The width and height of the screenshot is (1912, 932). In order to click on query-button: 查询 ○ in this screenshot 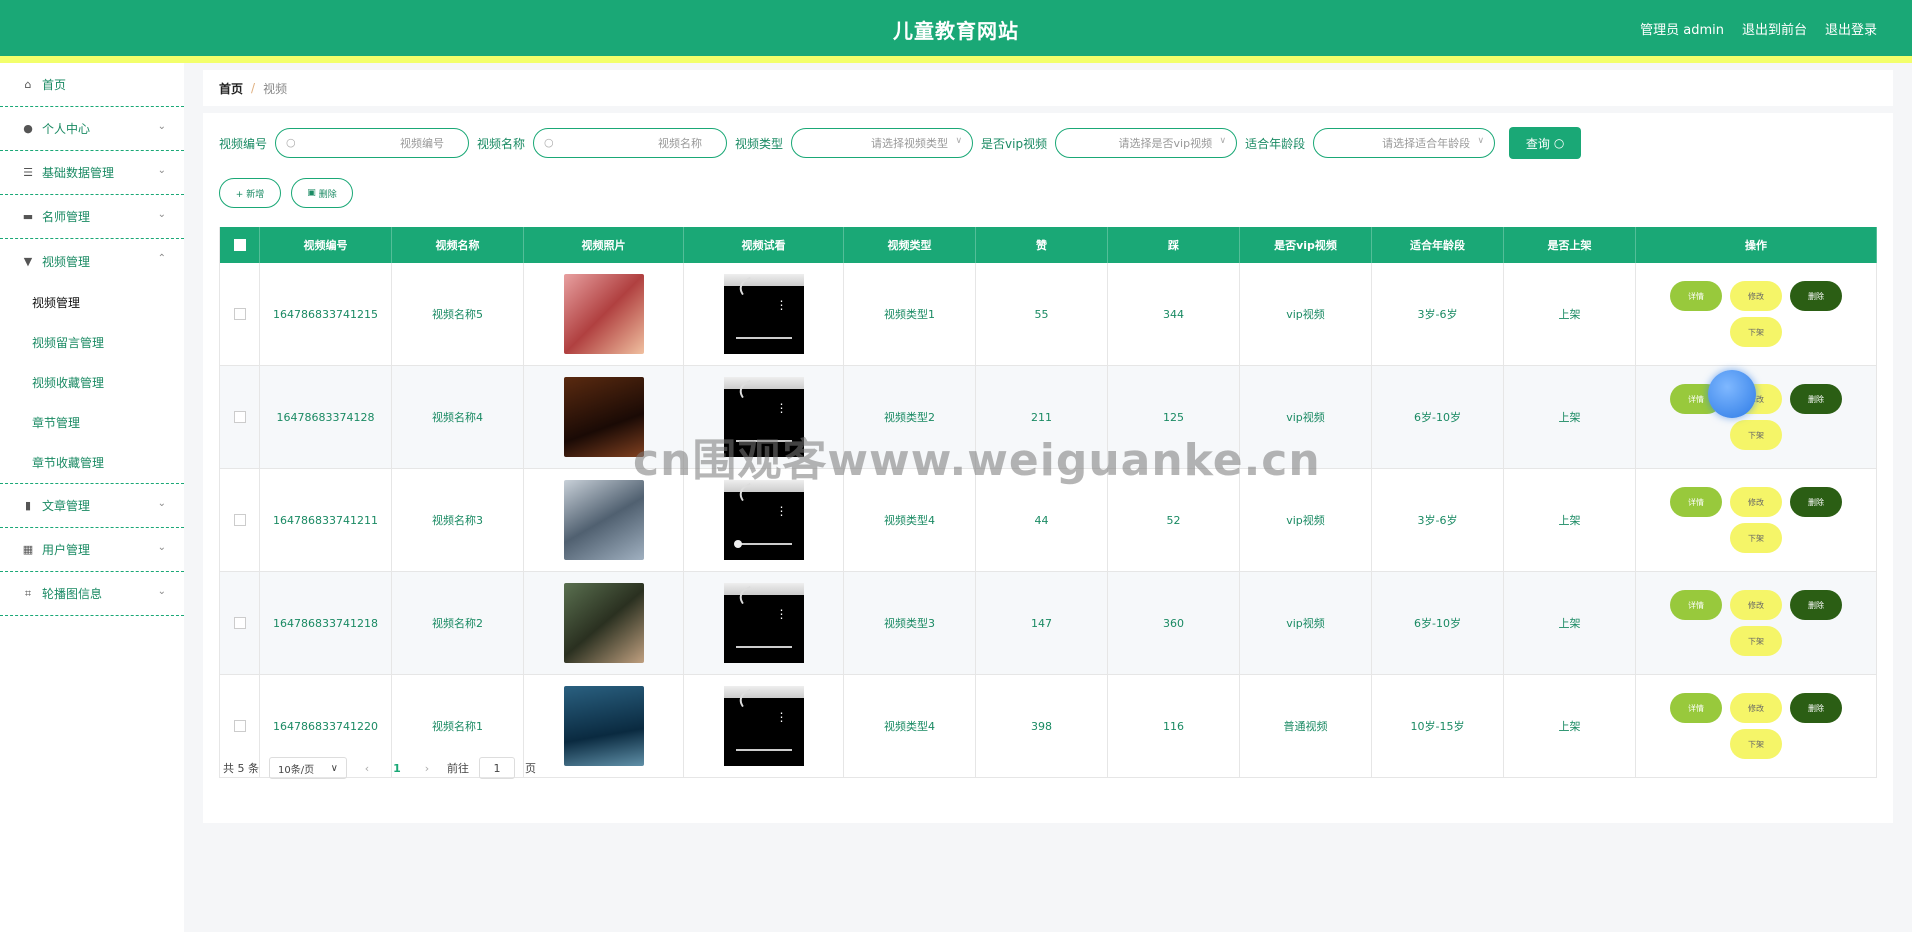, I will do `click(1545, 143)`.